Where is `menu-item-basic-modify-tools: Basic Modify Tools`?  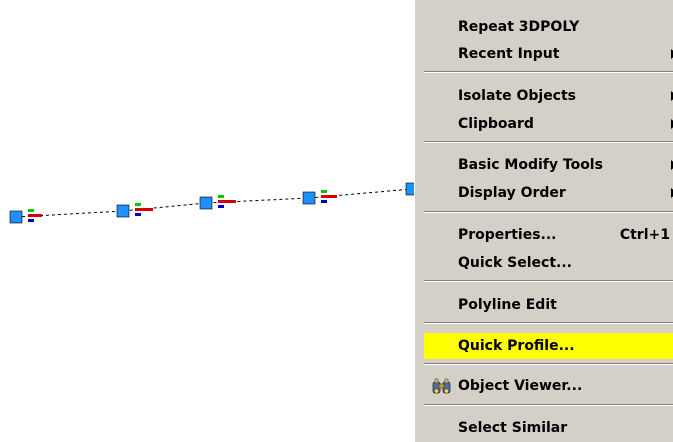
menu-item-basic-modify-tools: Basic Modify Tools is located at coordinates (548, 165).